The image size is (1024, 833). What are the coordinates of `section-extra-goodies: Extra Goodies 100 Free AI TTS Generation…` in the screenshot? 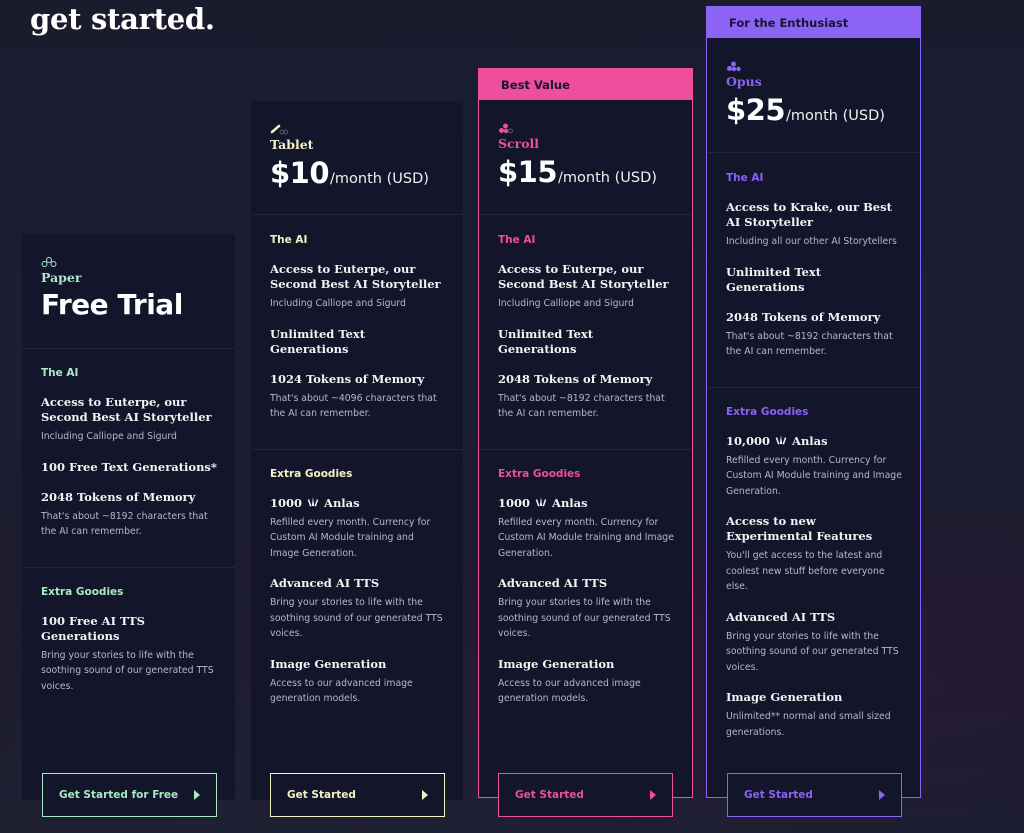 It's located at (128, 631).